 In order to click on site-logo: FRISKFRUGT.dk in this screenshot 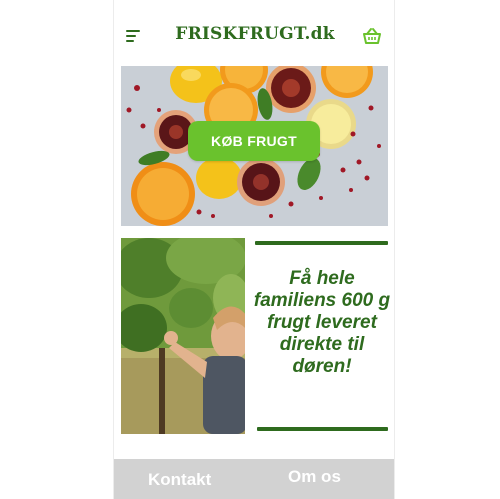, I will do `click(255, 34)`.